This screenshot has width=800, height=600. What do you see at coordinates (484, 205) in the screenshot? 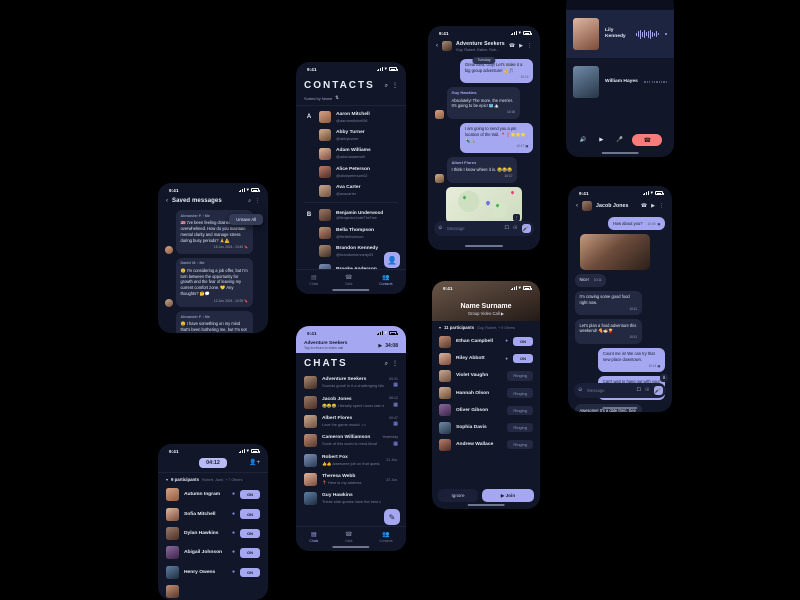
I see `map-message: ⋮` at bounding box center [484, 205].